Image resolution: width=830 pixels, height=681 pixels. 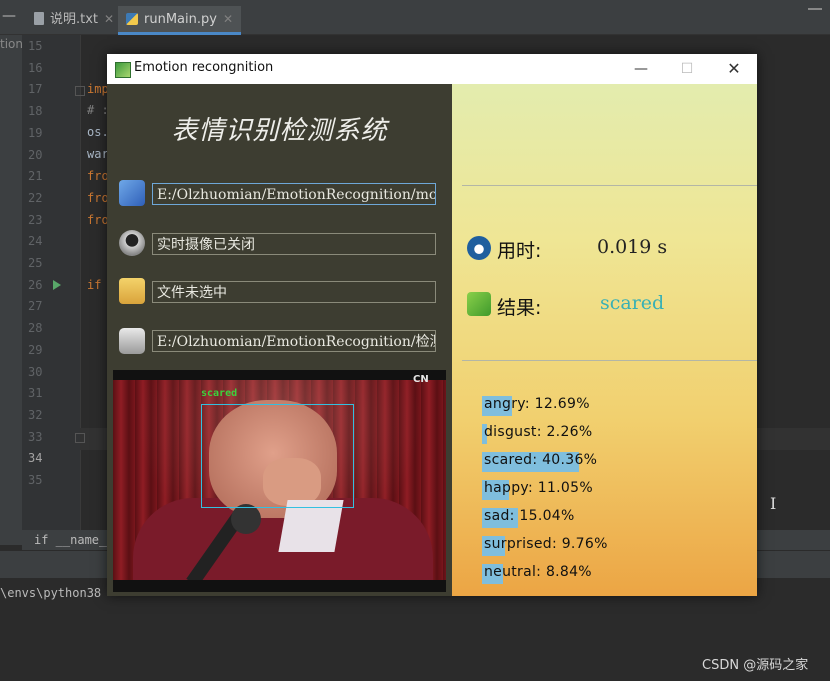 What do you see at coordinates (519, 308) in the screenshot?
I see `result-label: 结果:` at bounding box center [519, 308].